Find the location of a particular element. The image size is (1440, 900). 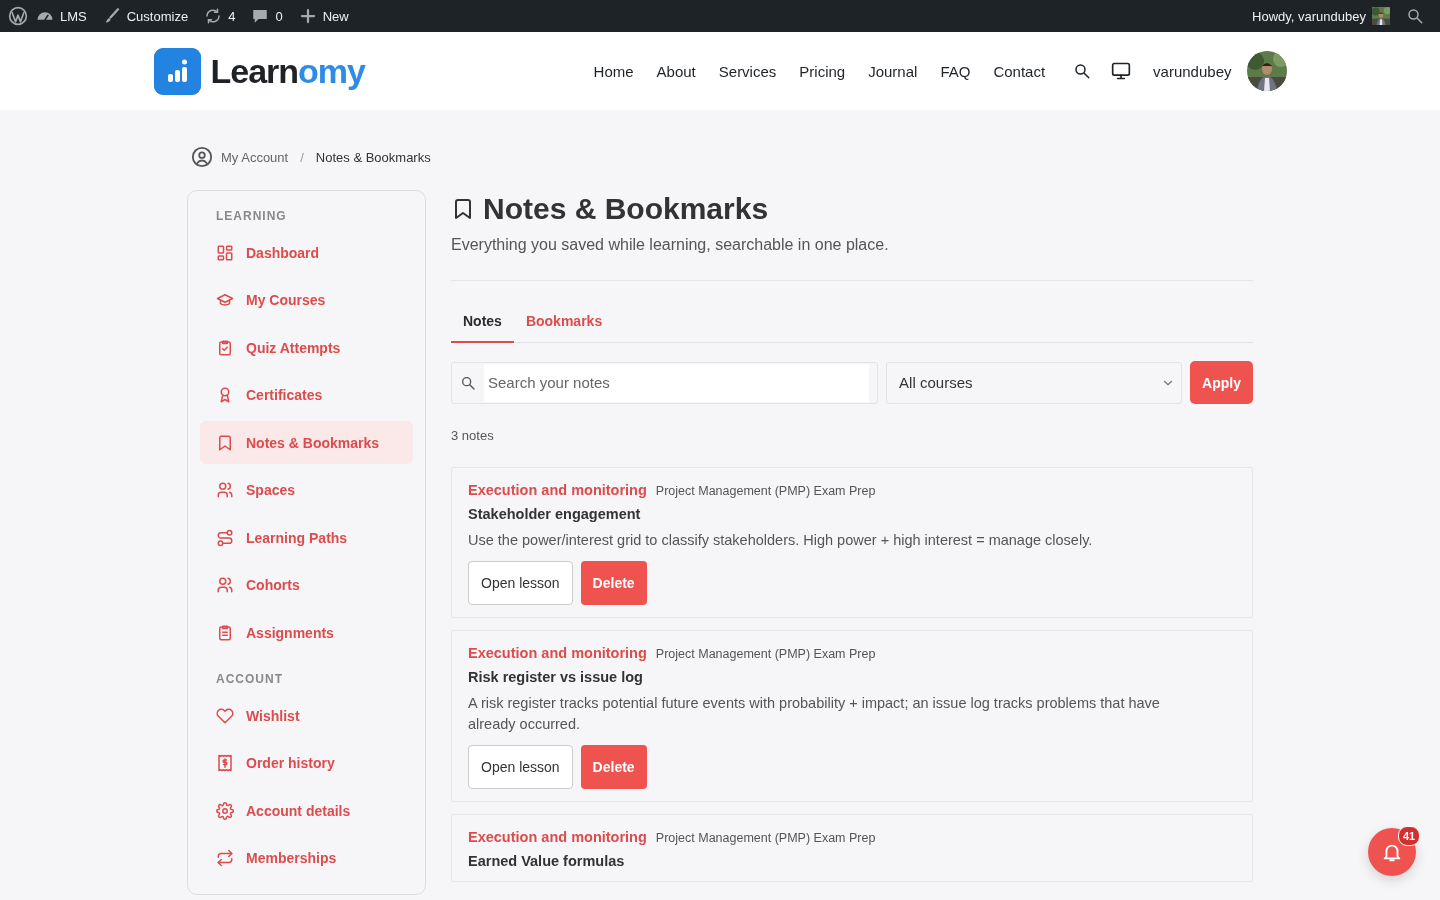

admin-bar-item: 0 is located at coordinates (267, 16).